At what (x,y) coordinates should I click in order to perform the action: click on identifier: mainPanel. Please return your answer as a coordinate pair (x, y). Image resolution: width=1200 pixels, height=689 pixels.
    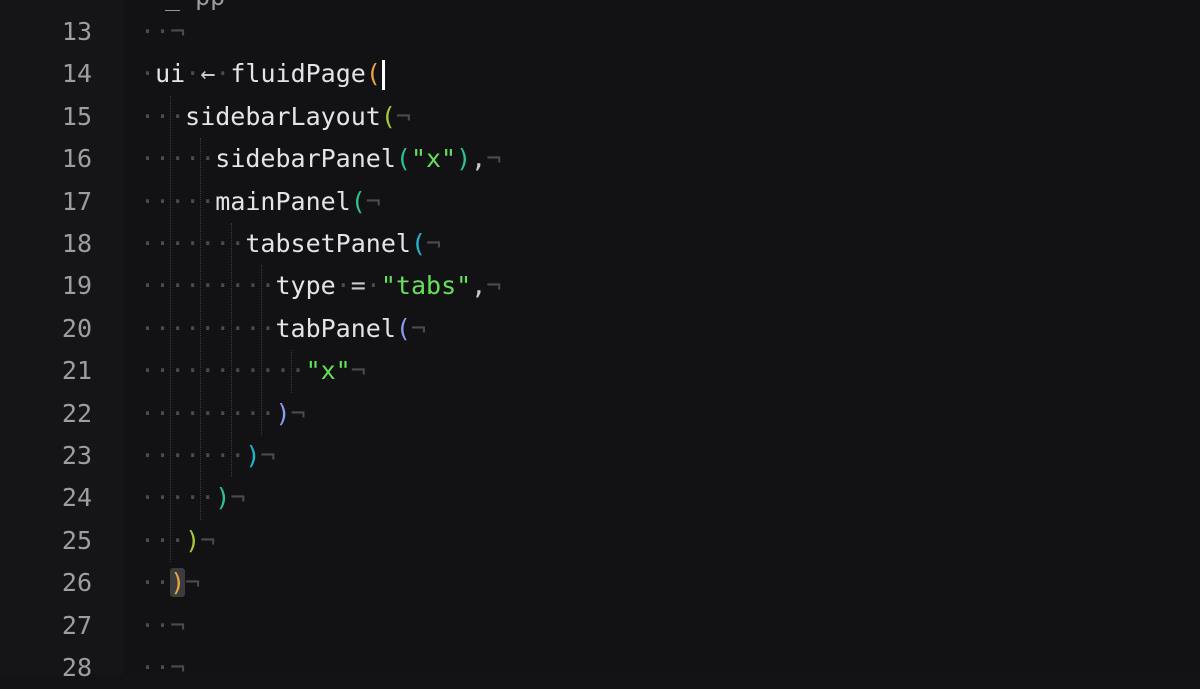
    Looking at the image, I should click on (283, 201).